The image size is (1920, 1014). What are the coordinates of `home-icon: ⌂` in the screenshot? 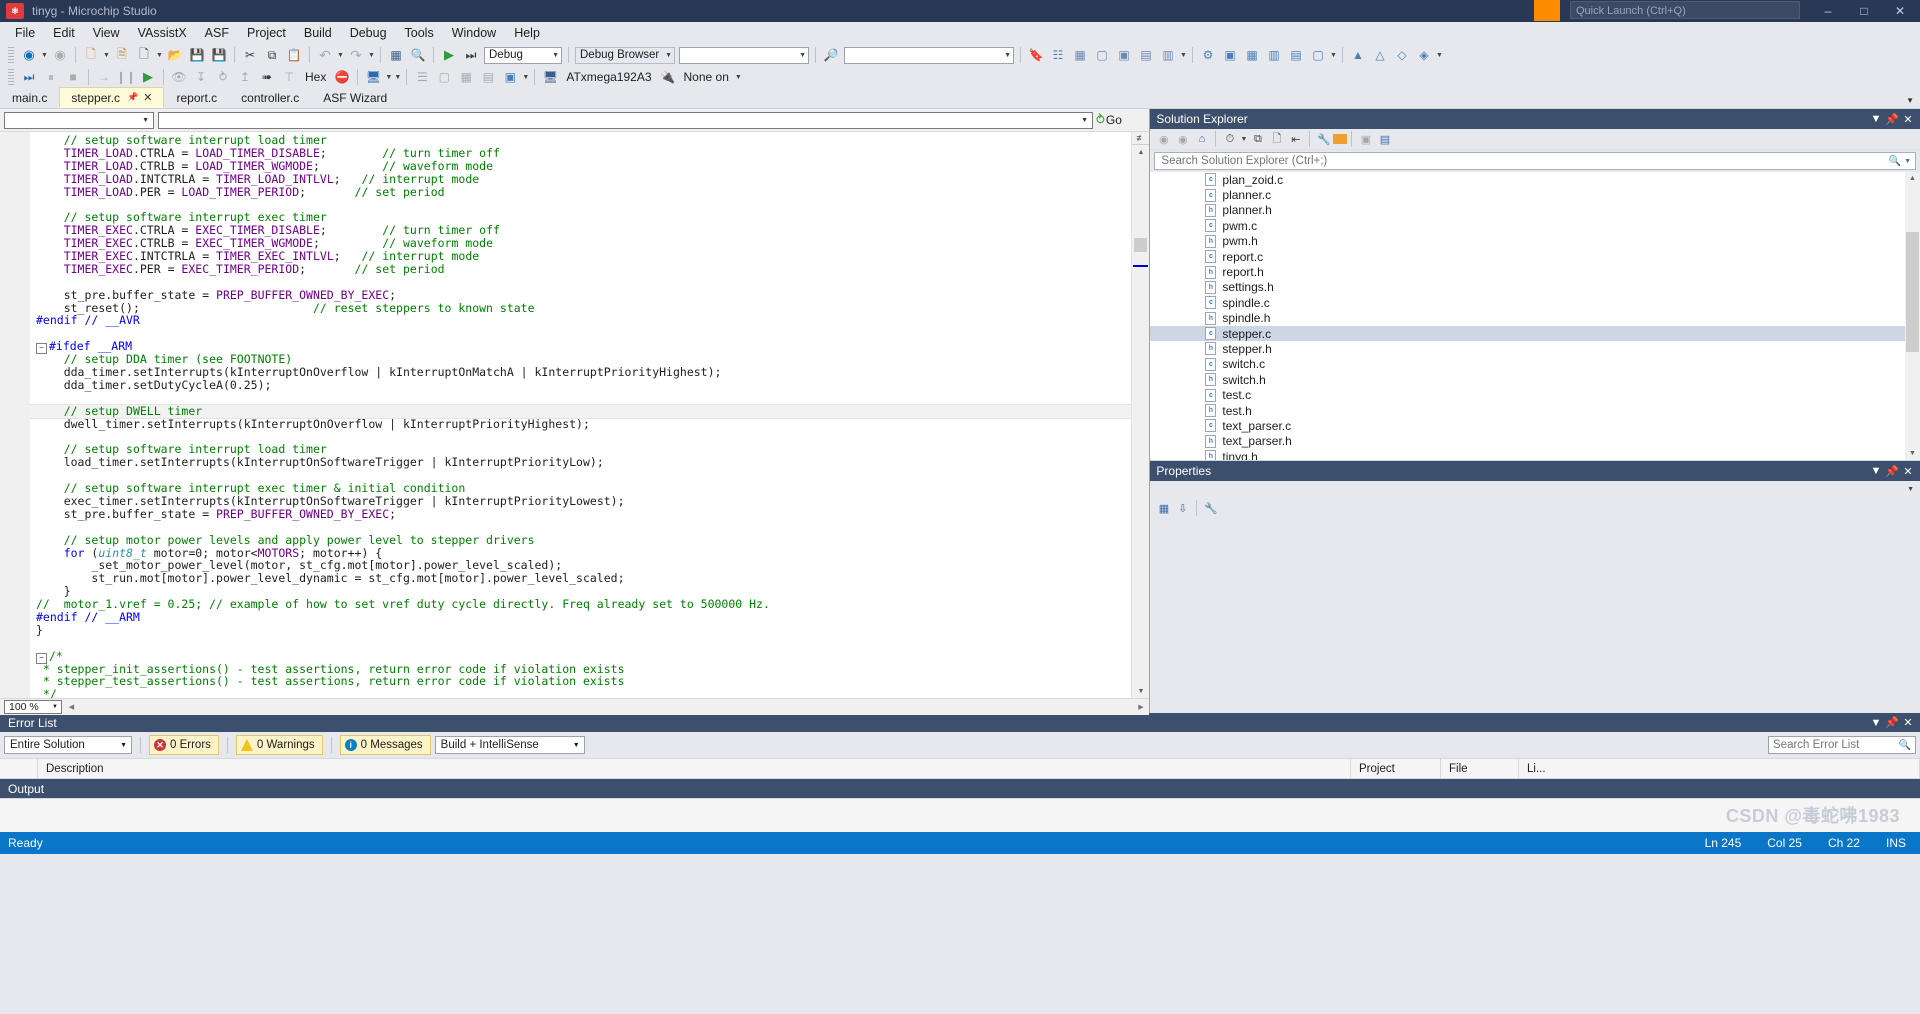 It's located at (1201, 139).